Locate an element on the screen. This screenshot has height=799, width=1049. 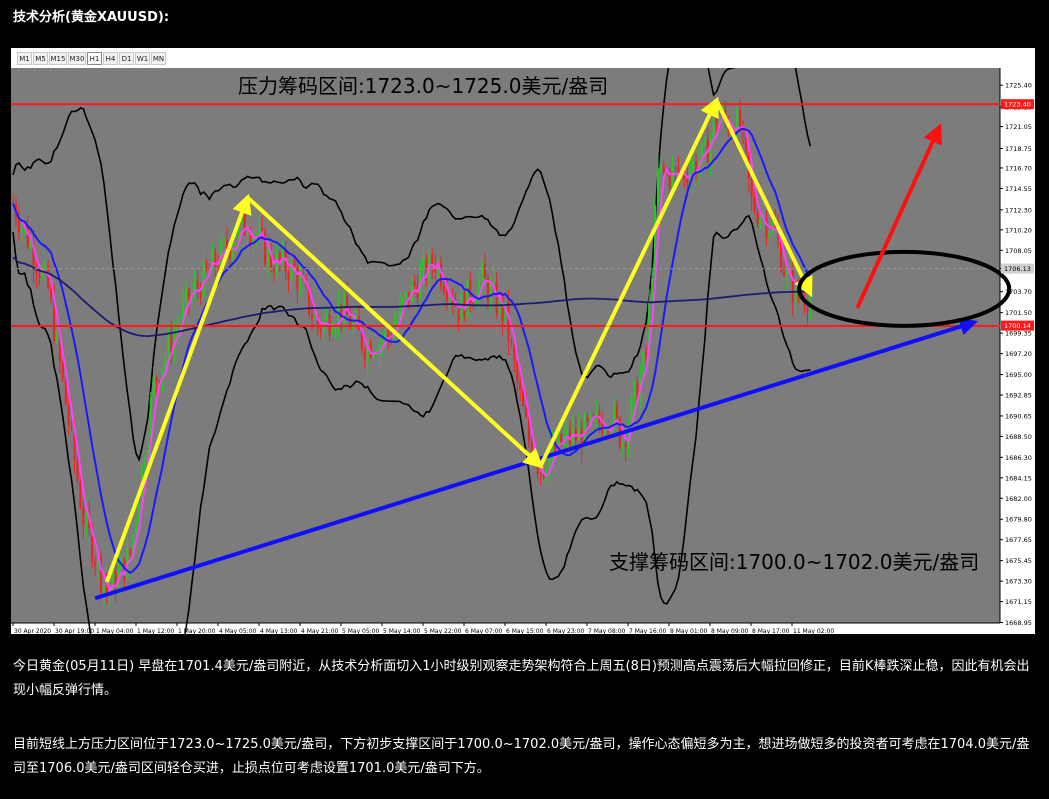
time-tick-label: 5 May 05:00 is located at coordinates (361, 631).